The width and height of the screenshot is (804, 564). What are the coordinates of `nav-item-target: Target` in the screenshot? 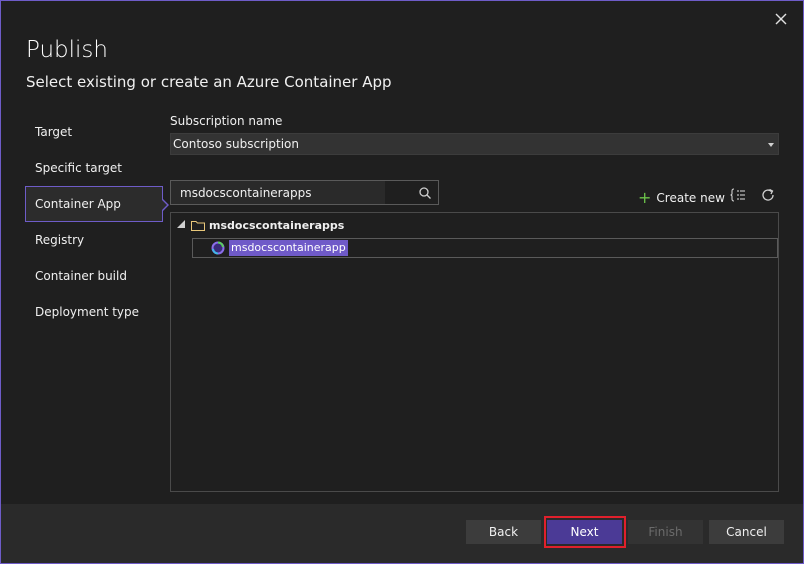 It's located at (94, 132).